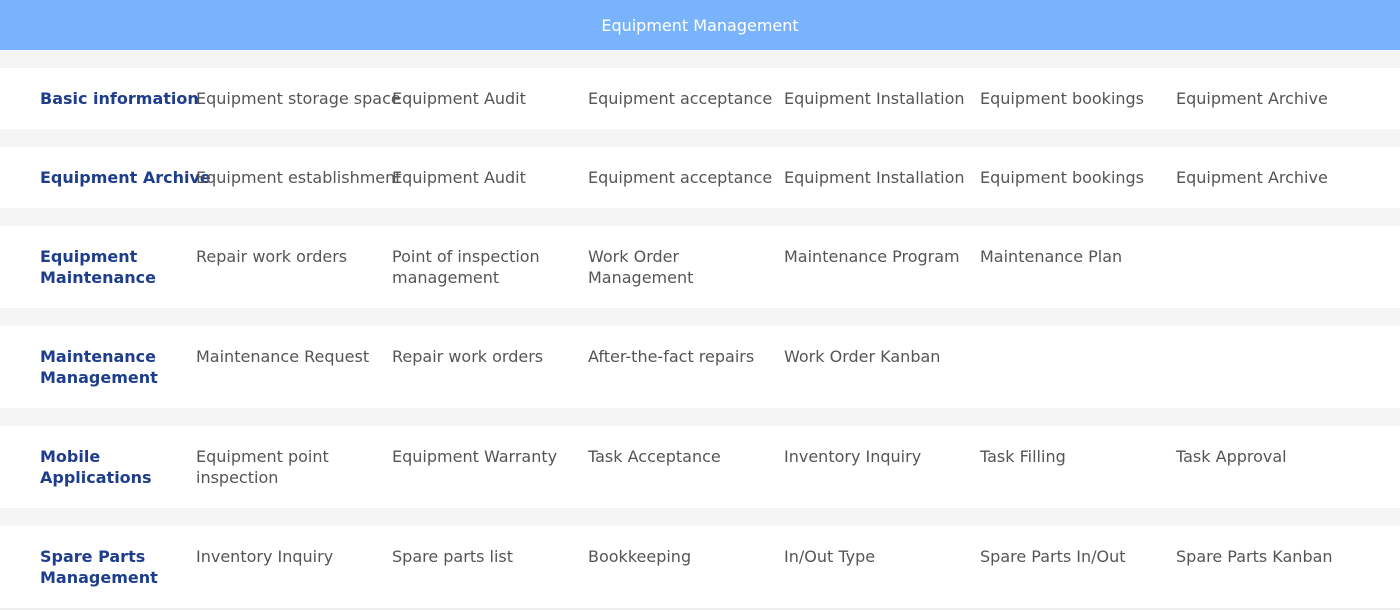  What do you see at coordinates (683, 456) in the screenshot?
I see `menu-item: Task Acceptance` at bounding box center [683, 456].